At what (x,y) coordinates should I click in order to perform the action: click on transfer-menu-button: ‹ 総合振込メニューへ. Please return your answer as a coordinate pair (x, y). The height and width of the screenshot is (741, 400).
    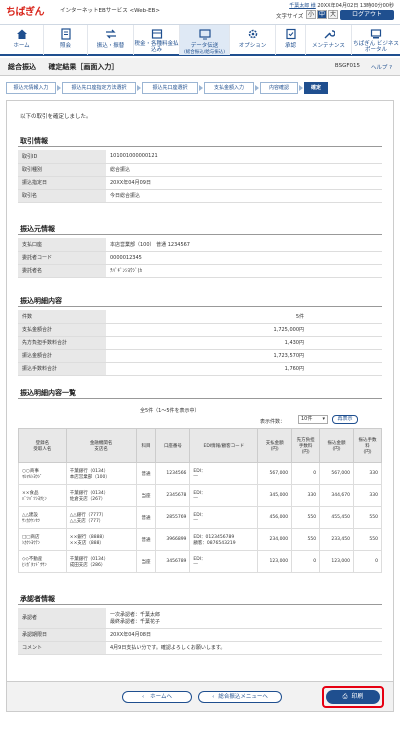
    Looking at the image, I should click on (240, 697).